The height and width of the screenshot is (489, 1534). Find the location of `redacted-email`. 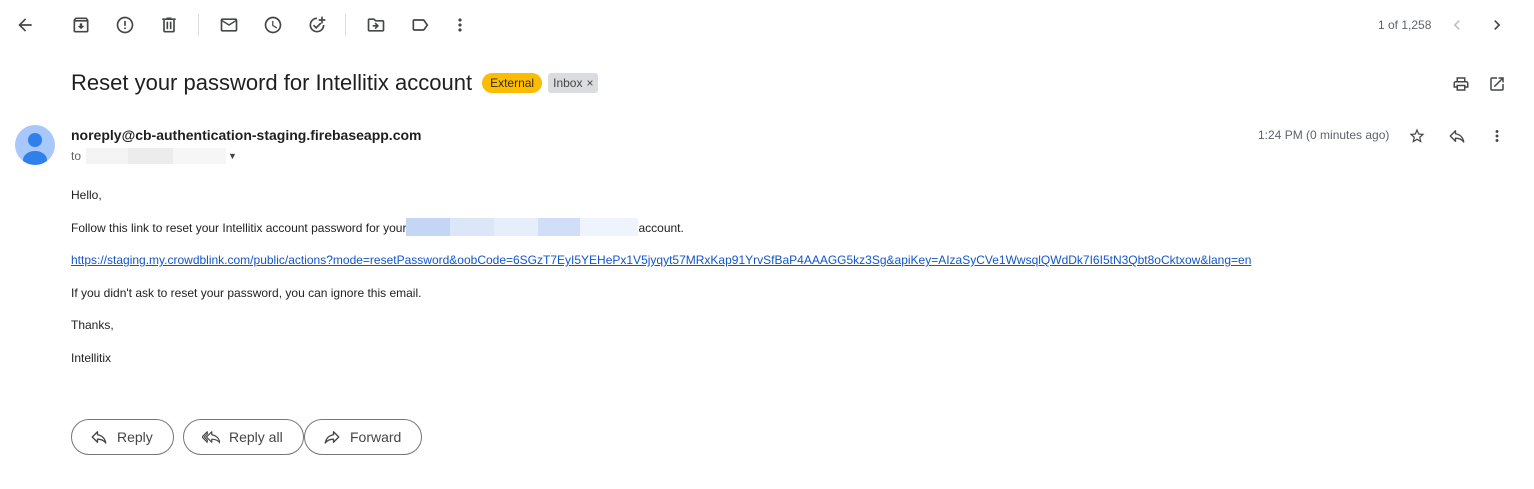

redacted-email is located at coordinates (522, 227).